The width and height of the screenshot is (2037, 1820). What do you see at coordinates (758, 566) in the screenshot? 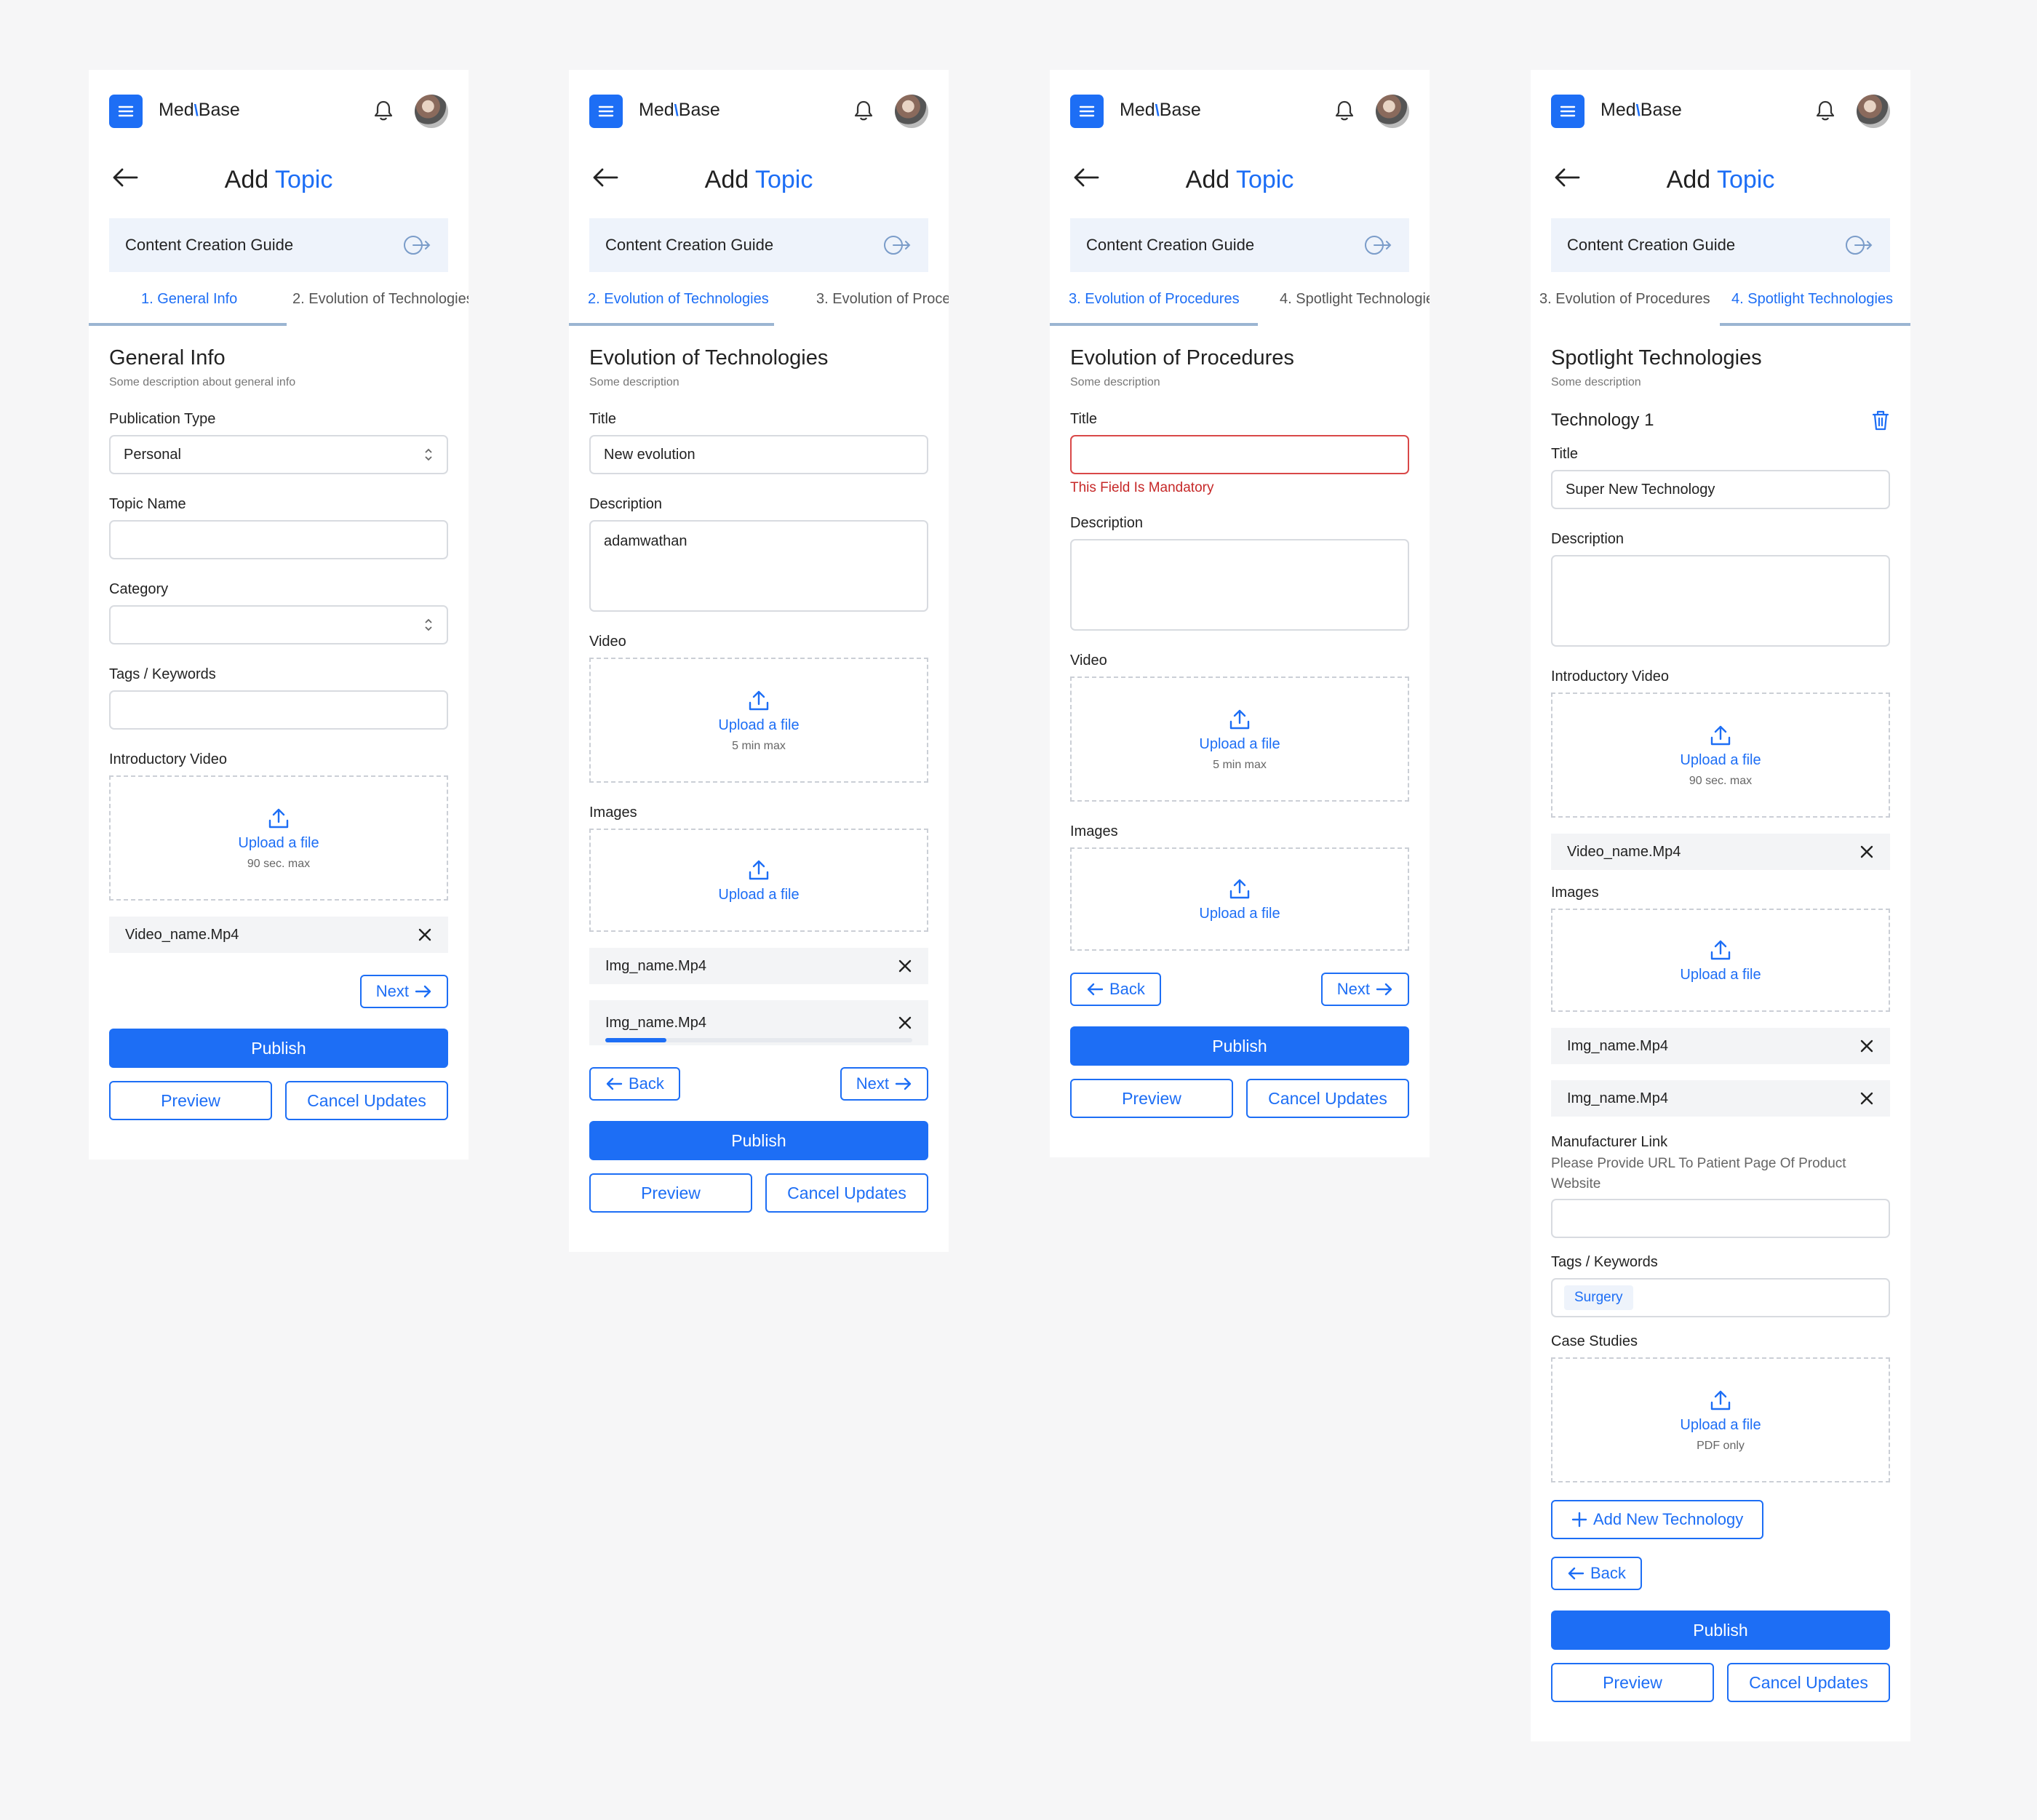
I see `description-textarea: adamwathan` at bounding box center [758, 566].